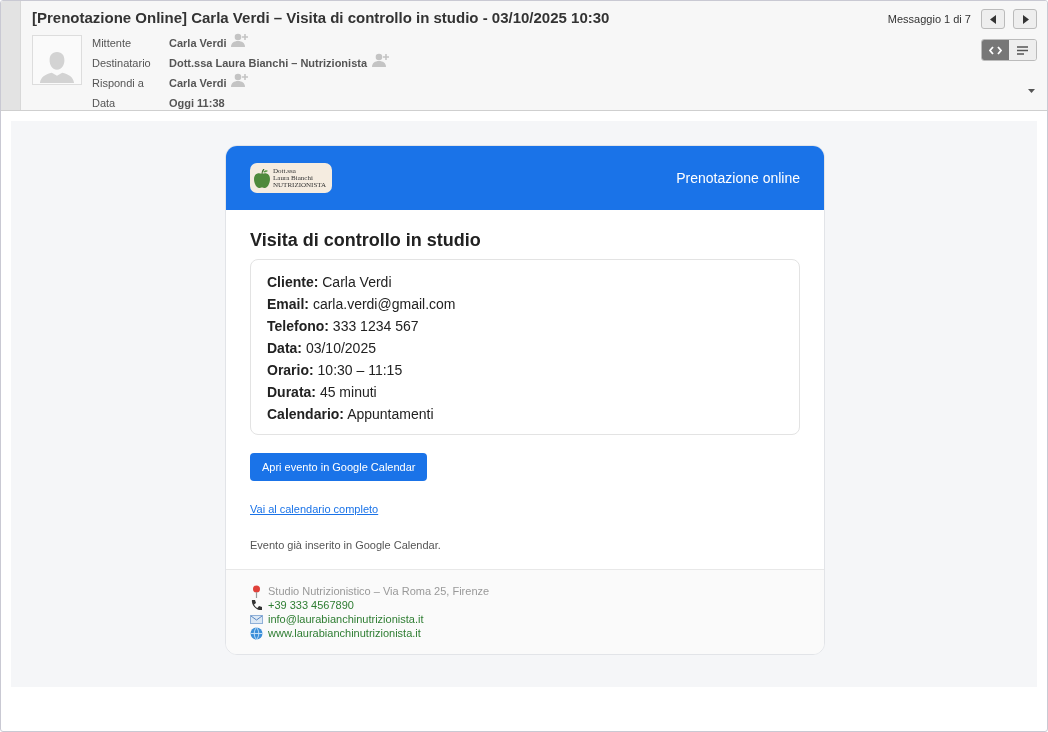 The width and height of the screenshot is (1048, 732). What do you see at coordinates (321, 17) in the screenshot?
I see `email-subject: [Prenotazione Online] Carla Verdi – Visita di controllo in studio - 03/10/2025 10:30` at bounding box center [321, 17].